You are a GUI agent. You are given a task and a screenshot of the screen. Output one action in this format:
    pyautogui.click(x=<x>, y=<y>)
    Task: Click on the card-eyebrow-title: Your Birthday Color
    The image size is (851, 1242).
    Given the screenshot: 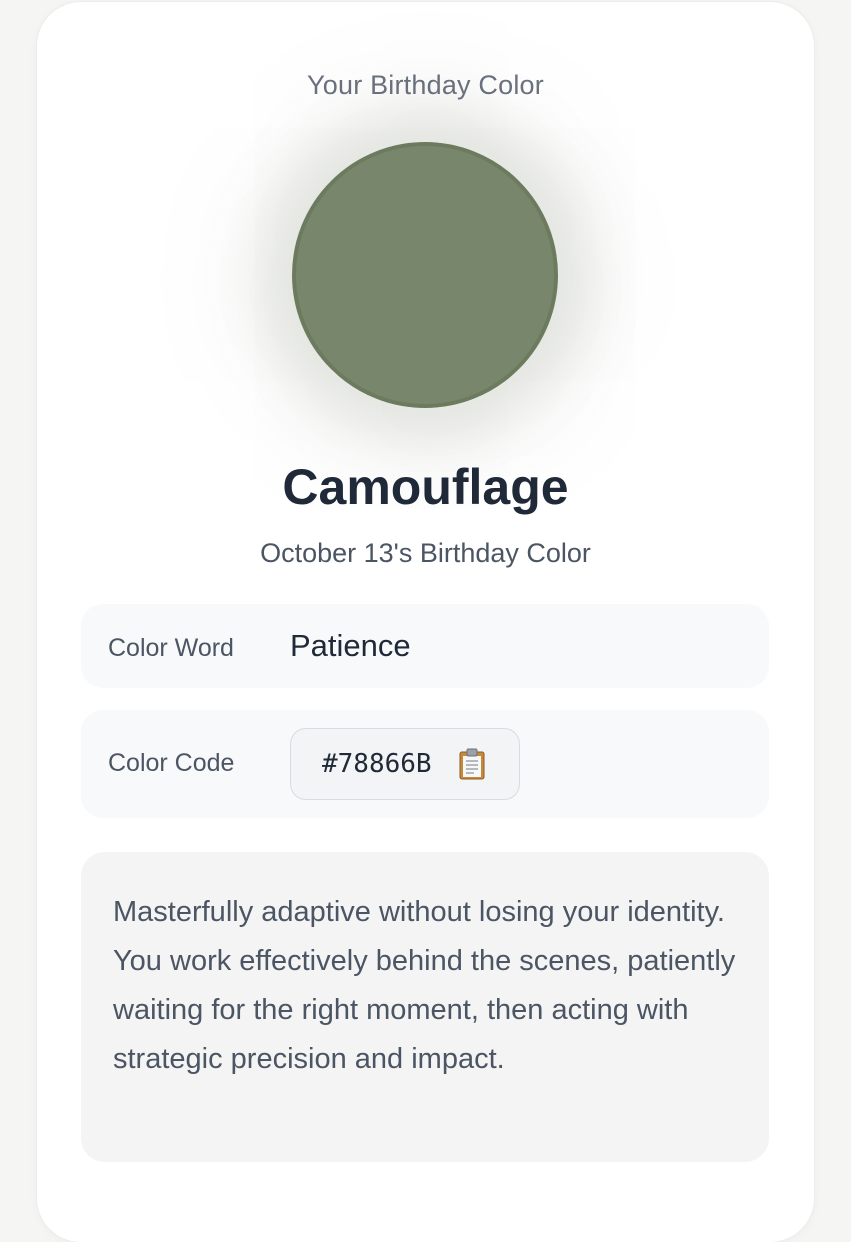 What is the action you would take?
    pyautogui.click(x=425, y=85)
    